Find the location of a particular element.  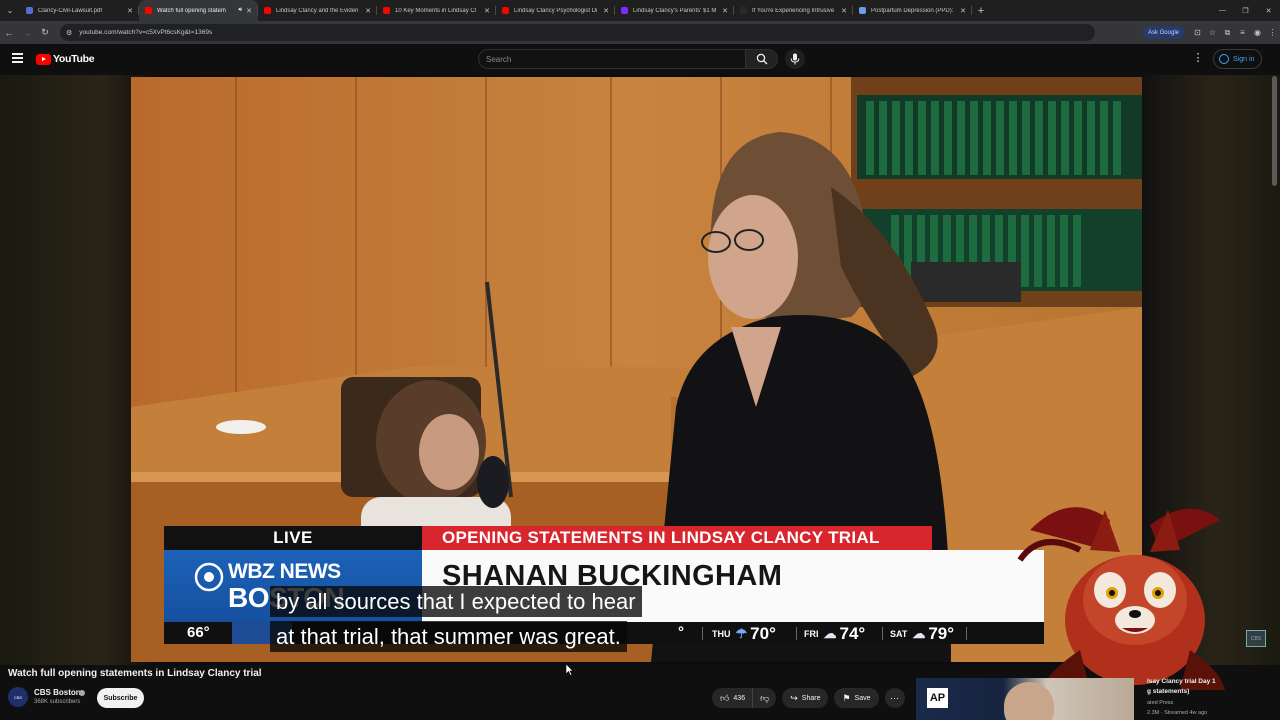

browser-right-tools: Ask Google ⊡ ☆ ⧉ ≡ ◉ ⋮ is located at coordinates (1211, 32).